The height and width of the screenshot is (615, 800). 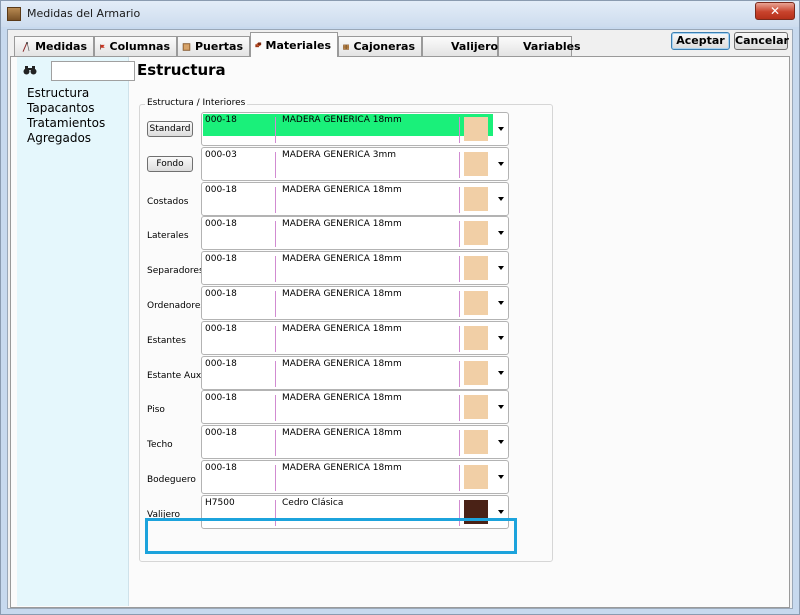 What do you see at coordinates (400, 14) in the screenshot?
I see `title-bar: Medidas del Armario ✕` at bounding box center [400, 14].